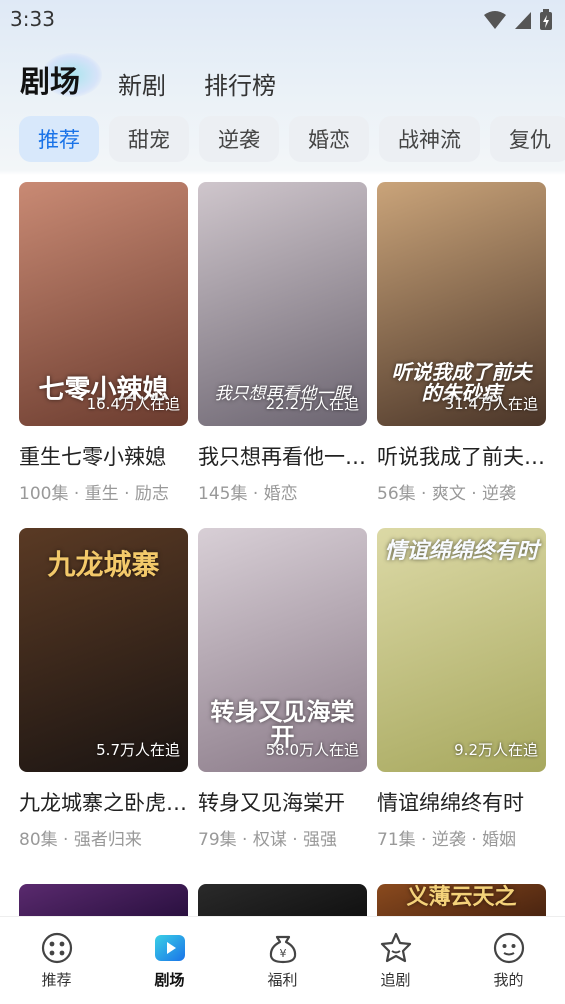 The image size is (565, 1004). I want to click on bottom-nav: 推荐 剧场 ¥ 福利 追剧 我的, so click(282, 960).